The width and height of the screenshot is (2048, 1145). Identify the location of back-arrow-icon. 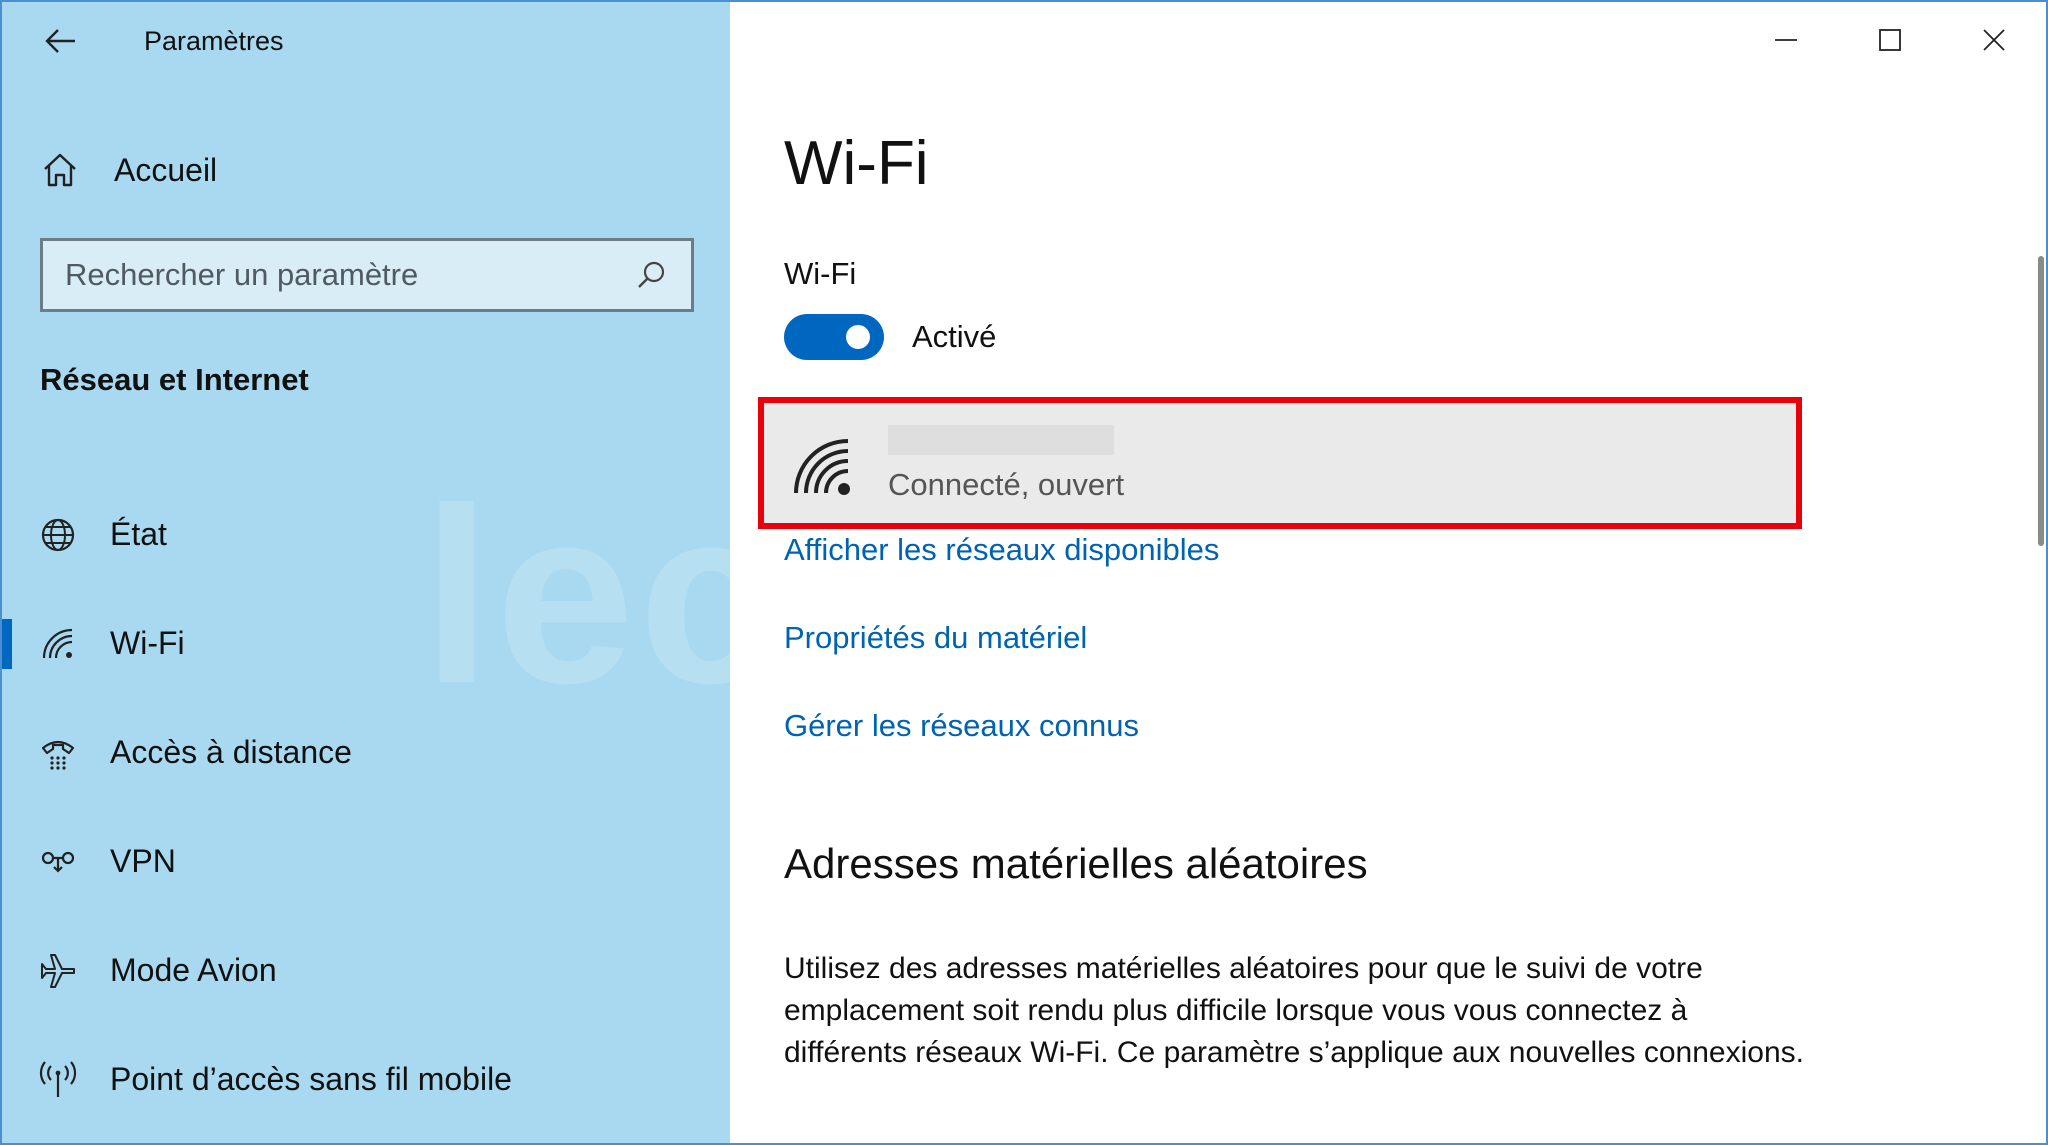
(60, 41).